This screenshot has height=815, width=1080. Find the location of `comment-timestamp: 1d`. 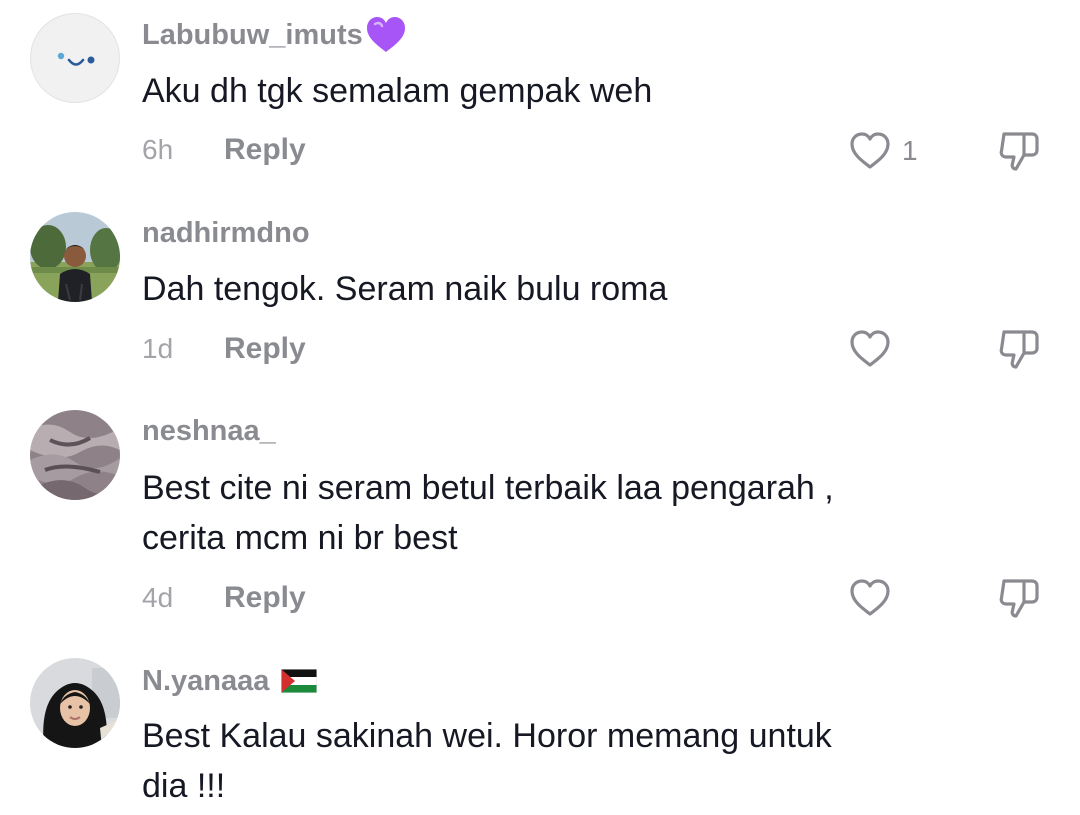

comment-timestamp: 1d is located at coordinates (158, 348).